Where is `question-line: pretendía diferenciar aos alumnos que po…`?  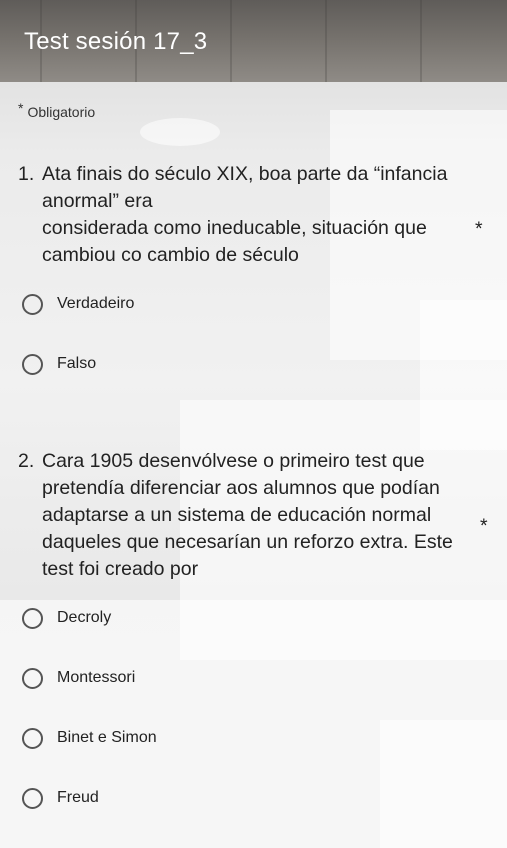 question-line: pretendía diferenciar aos alumnos que po… is located at coordinates (241, 488).